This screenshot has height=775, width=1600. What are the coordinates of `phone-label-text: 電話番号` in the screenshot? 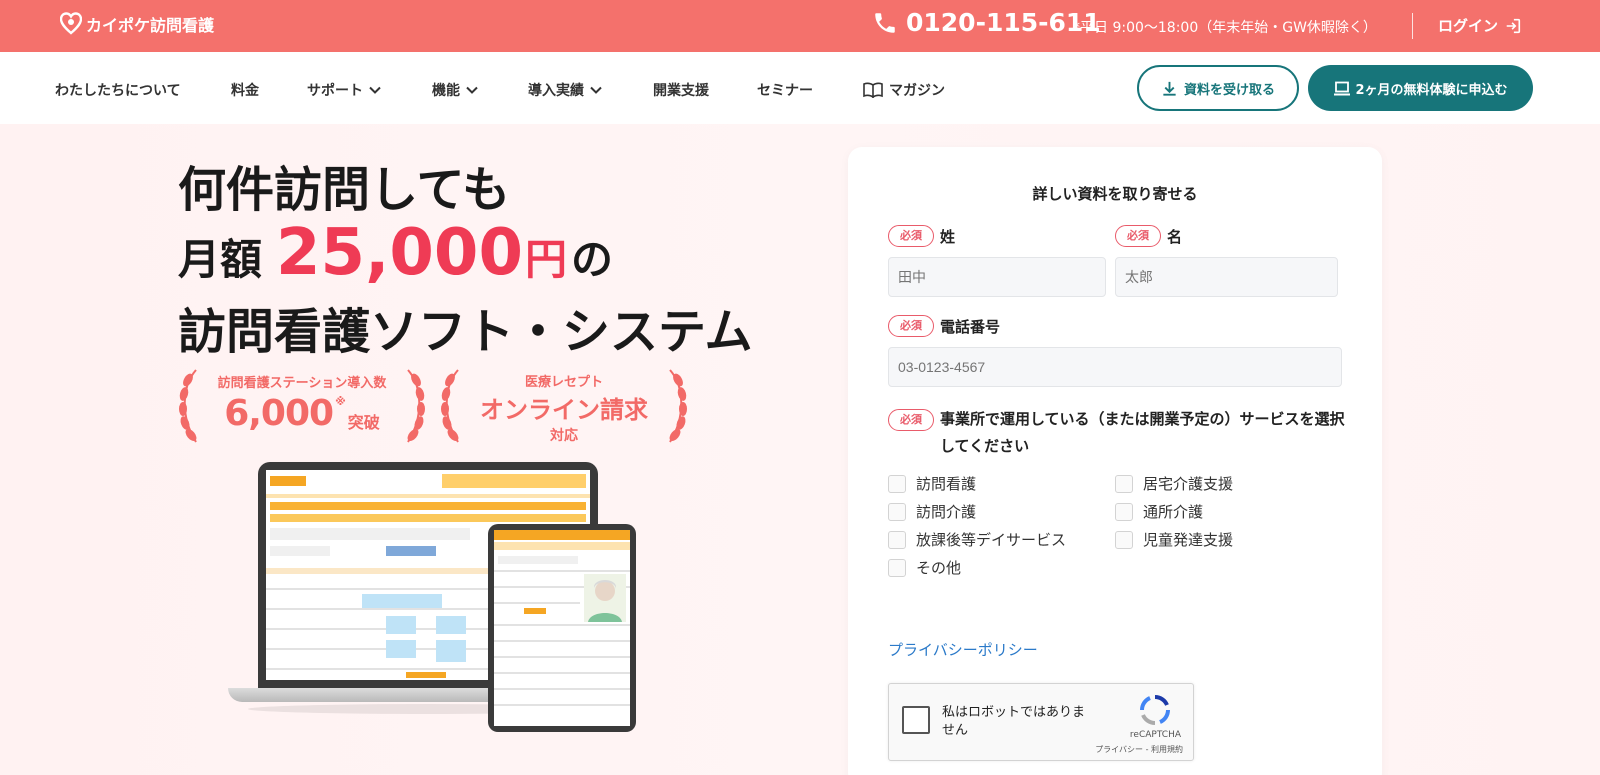 It's located at (970, 326).